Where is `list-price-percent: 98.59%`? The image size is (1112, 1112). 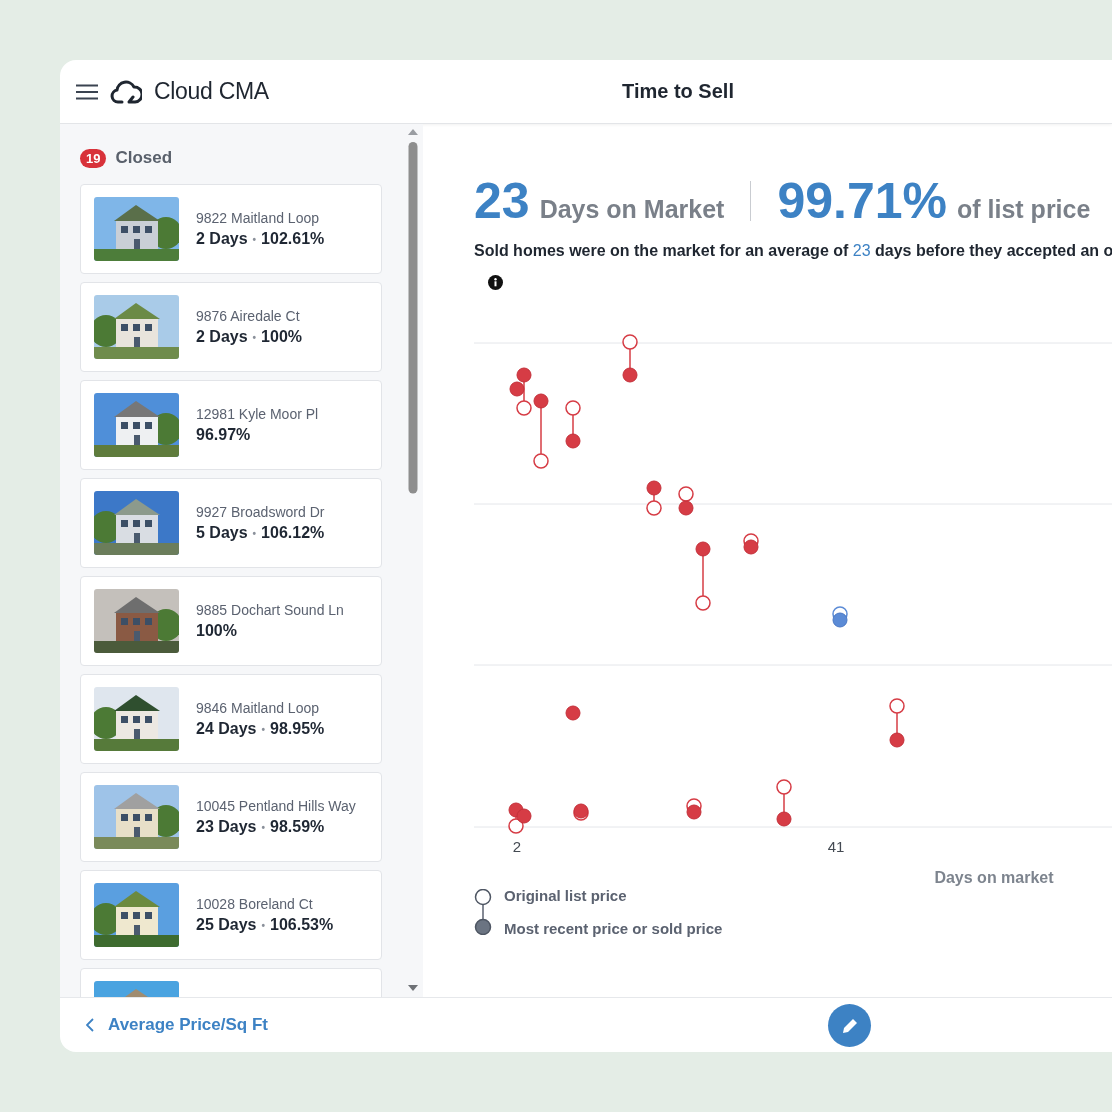 list-price-percent: 98.59% is located at coordinates (297, 827).